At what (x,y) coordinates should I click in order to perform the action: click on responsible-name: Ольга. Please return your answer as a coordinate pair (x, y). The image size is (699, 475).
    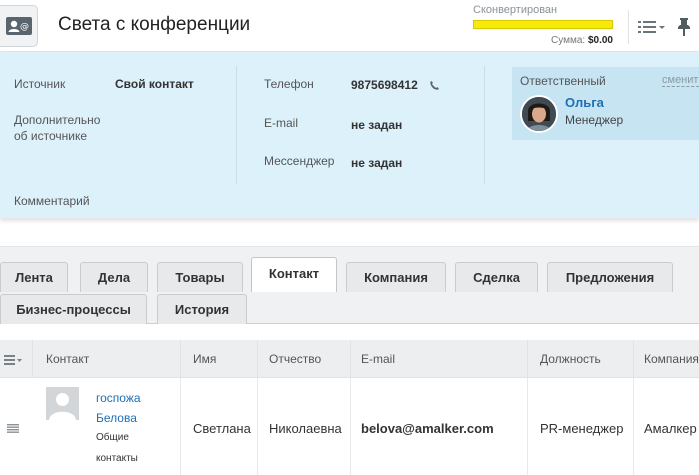
    Looking at the image, I should click on (584, 102).